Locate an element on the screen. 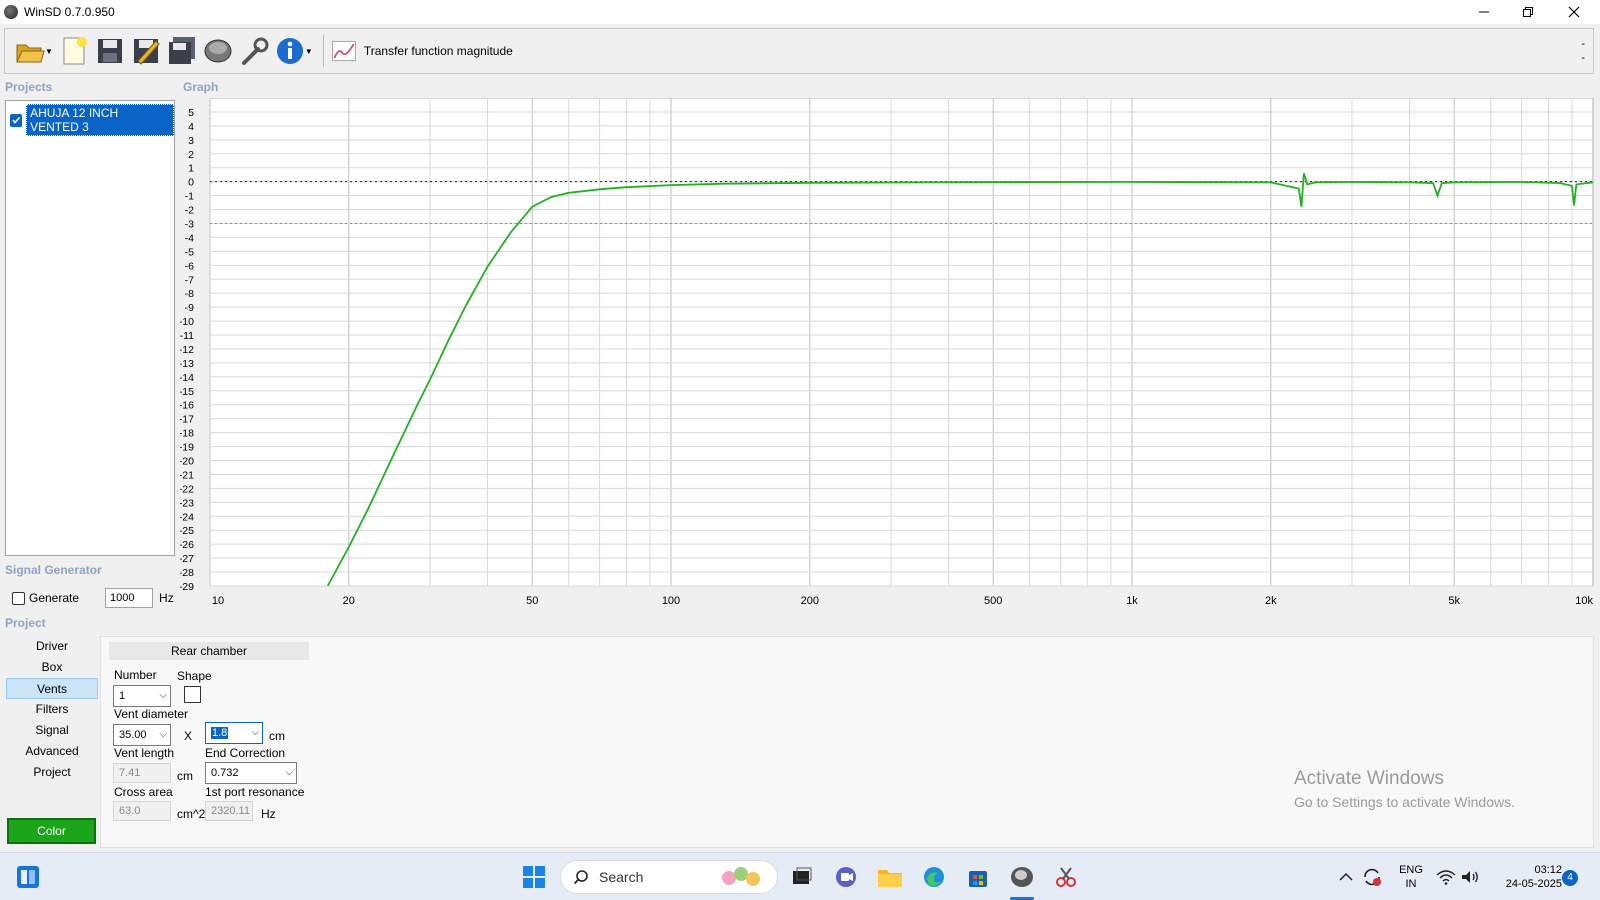  clock: 03:12 24-05-2025 is located at coordinates (1526, 877).